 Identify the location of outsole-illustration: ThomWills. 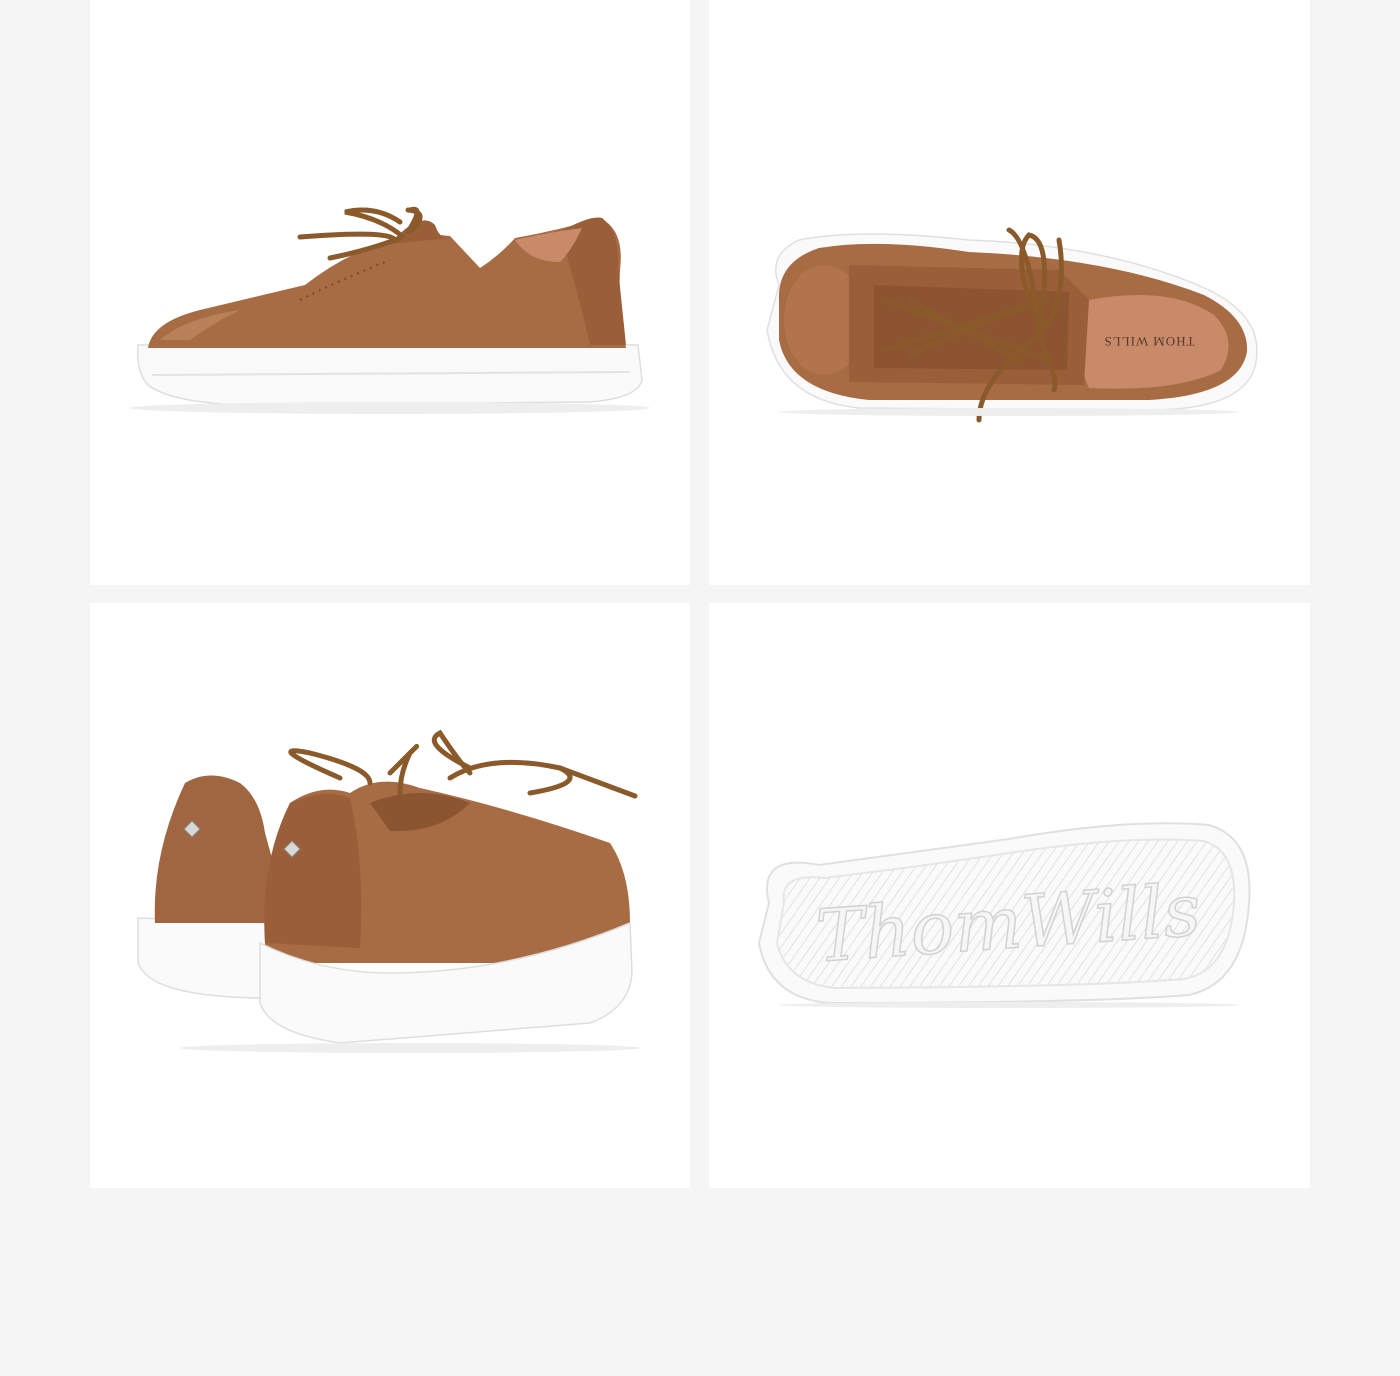
(1004, 915).